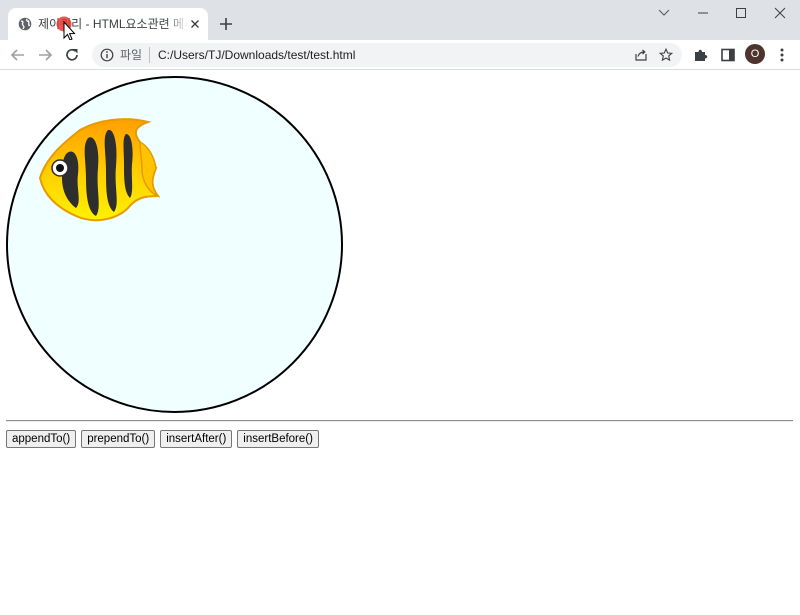  What do you see at coordinates (98, 170) in the screenshot?
I see `tropical-fish-icon` at bounding box center [98, 170].